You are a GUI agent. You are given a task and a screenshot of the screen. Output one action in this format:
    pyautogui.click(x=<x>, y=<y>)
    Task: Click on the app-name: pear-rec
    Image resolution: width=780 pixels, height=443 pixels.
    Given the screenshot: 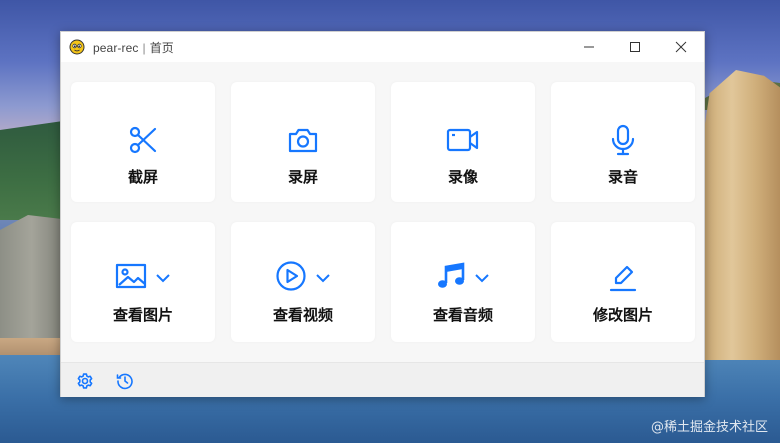 What is the action you would take?
    pyautogui.click(x=116, y=47)
    